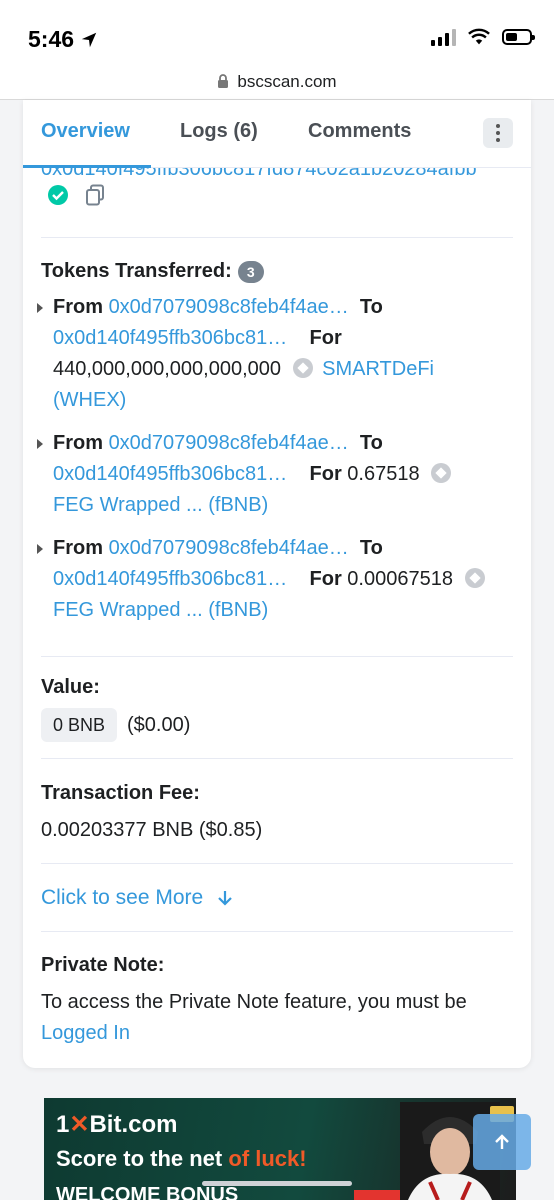 This screenshot has height=1200, width=554. I want to click on transfer-amount: 0.00067518, so click(400, 579).